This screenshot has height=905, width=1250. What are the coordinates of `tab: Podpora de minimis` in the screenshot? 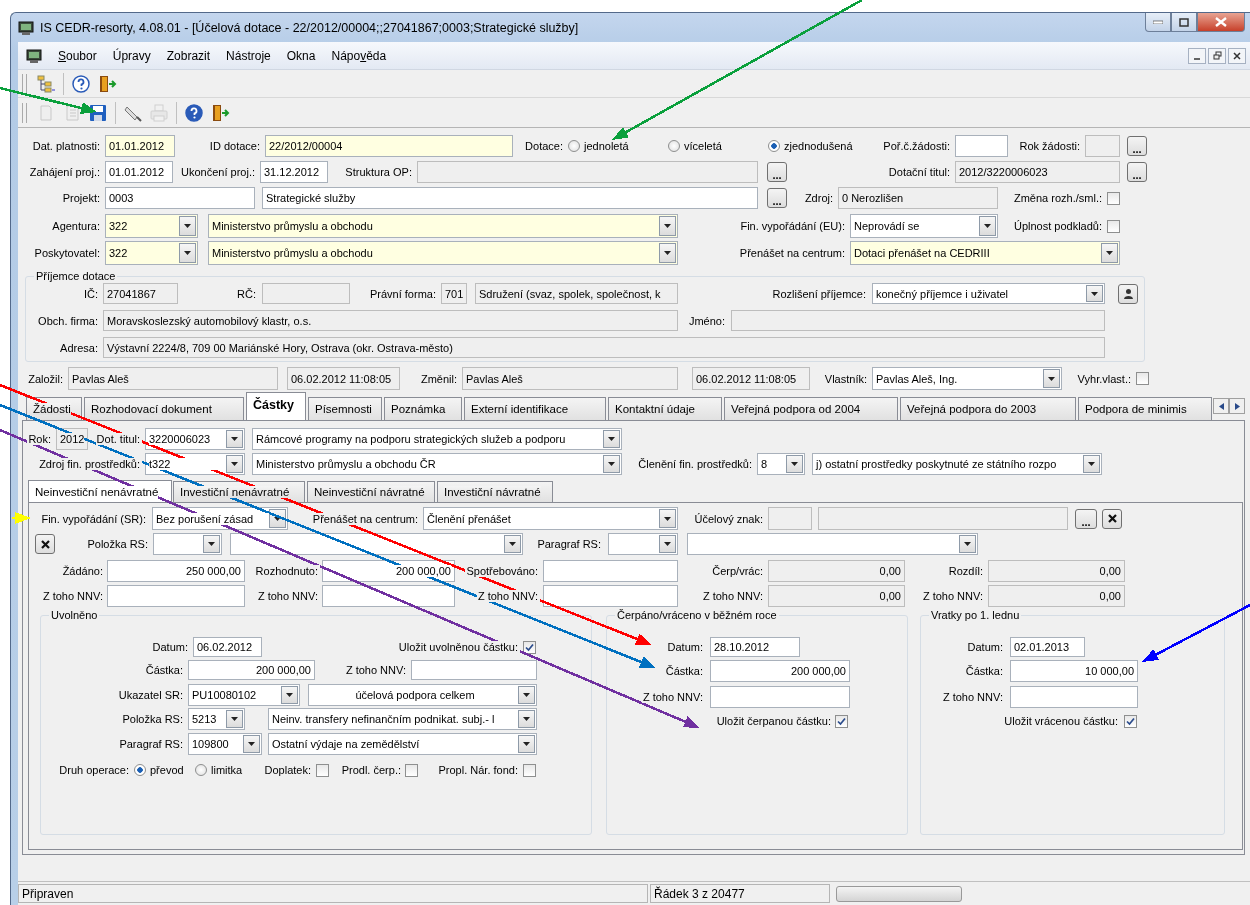 It's located at (1145, 408).